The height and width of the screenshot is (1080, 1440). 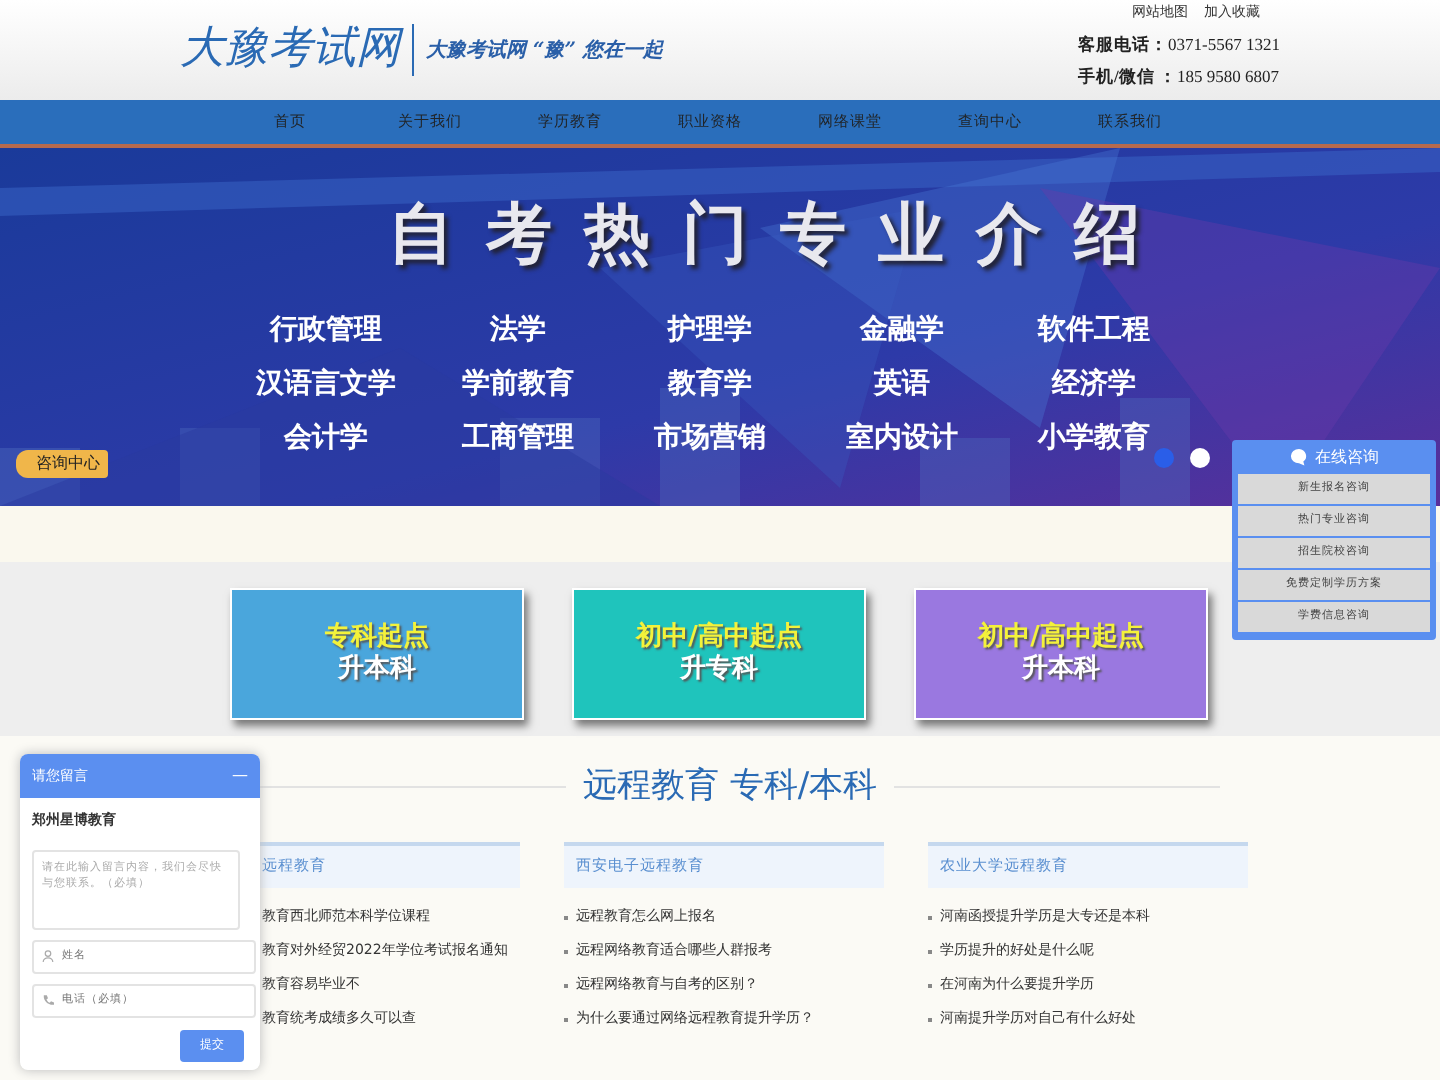 I want to click on major-label: 市场营销, so click(x=710, y=438).